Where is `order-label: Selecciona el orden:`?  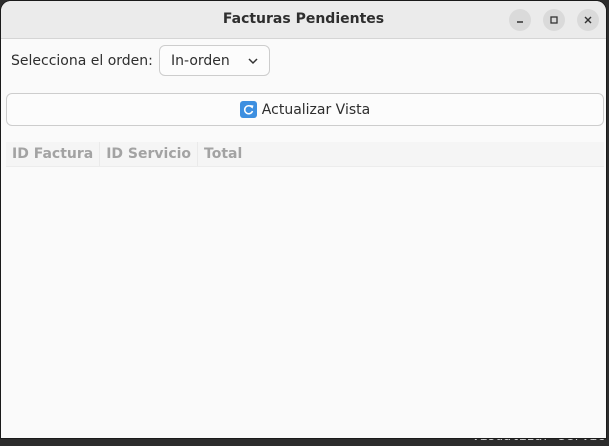 order-label: Selecciona el orden: is located at coordinates (82, 61).